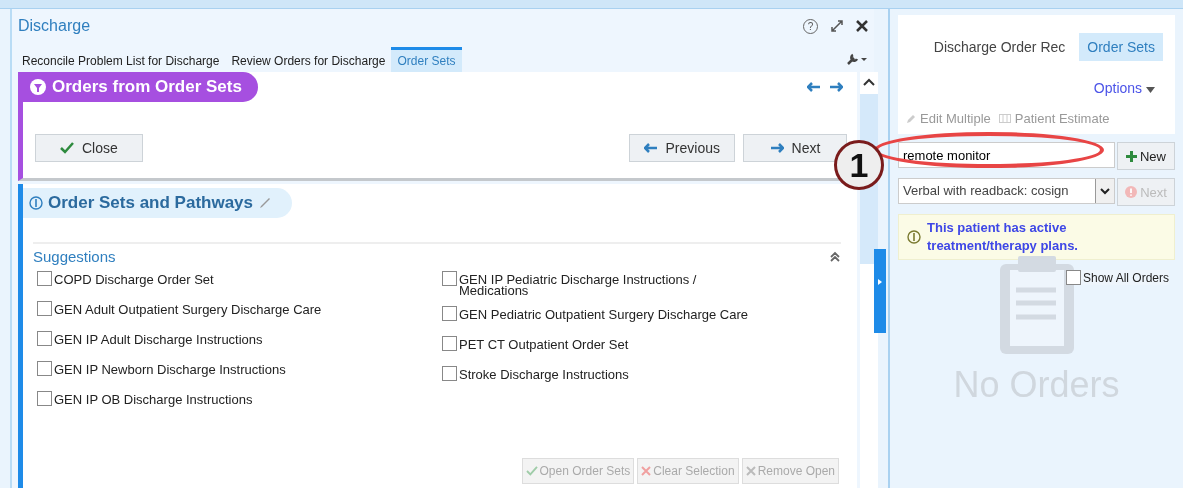 The image size is (1183, 488). I want to click on expand-handle, so click(880, 291).